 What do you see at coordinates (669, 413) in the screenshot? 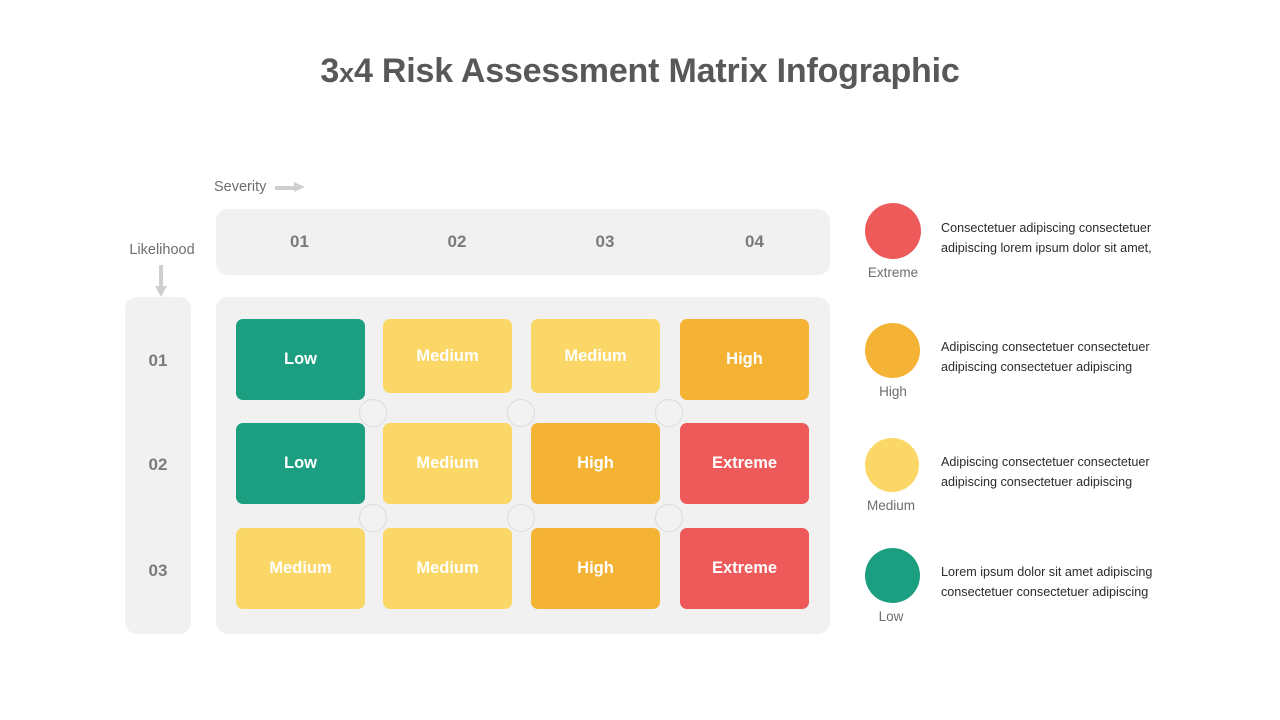
I see `node-circle-r1c3` at bounding box center [669, 413].